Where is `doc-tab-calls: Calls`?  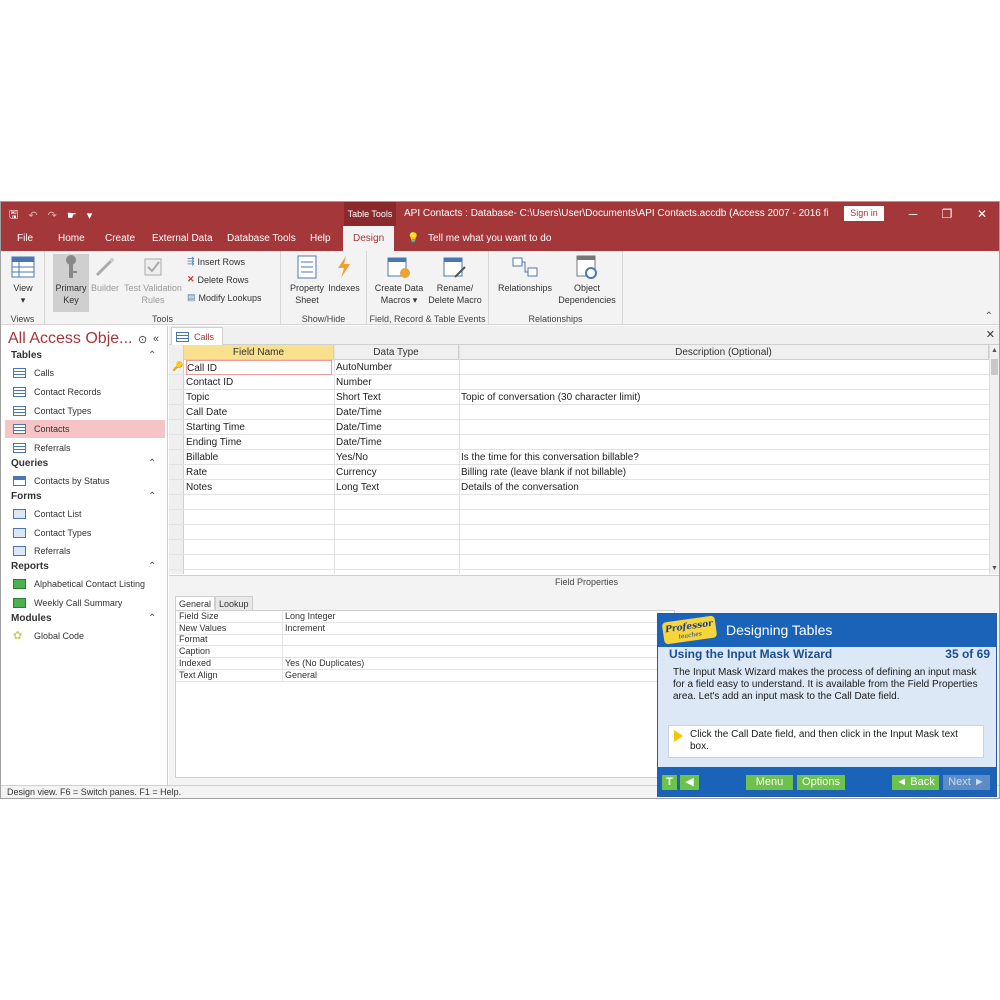 doc-tab-calls: Calls is located at coordinates (197, 336).